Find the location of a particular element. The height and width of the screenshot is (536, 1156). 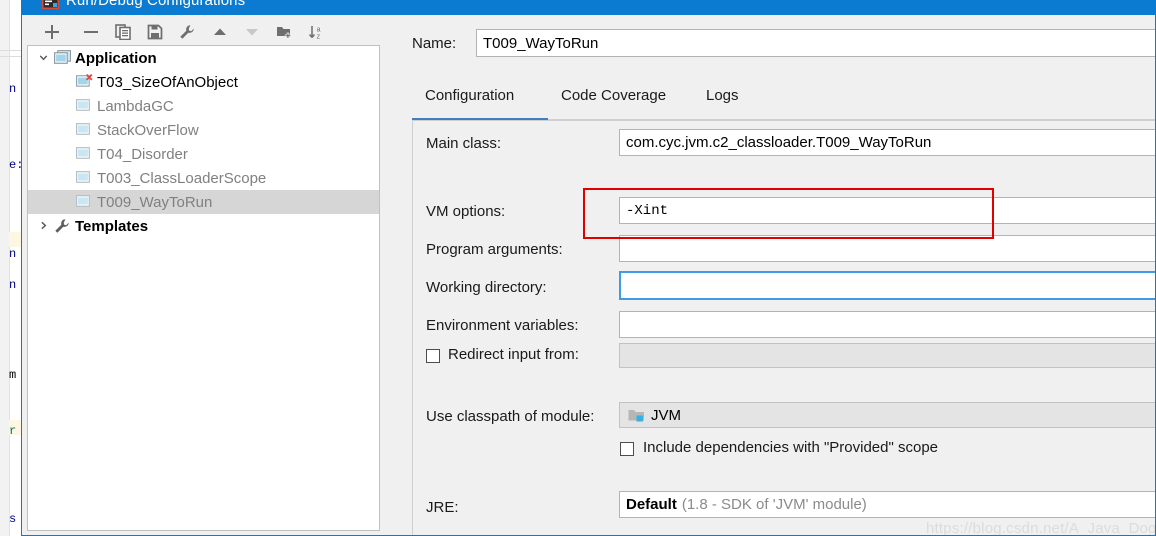

tree-item-lambdagc: LambdaGC is located at coordinates (203, 106).